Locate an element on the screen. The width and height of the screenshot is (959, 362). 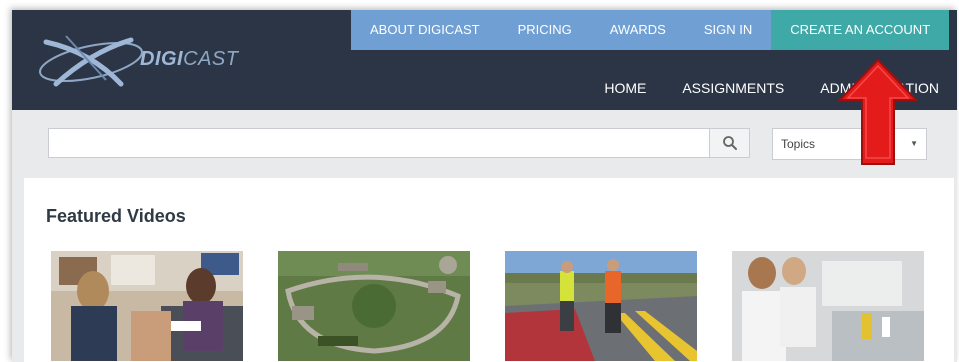
search-icon is located at coordinates (729, 143).